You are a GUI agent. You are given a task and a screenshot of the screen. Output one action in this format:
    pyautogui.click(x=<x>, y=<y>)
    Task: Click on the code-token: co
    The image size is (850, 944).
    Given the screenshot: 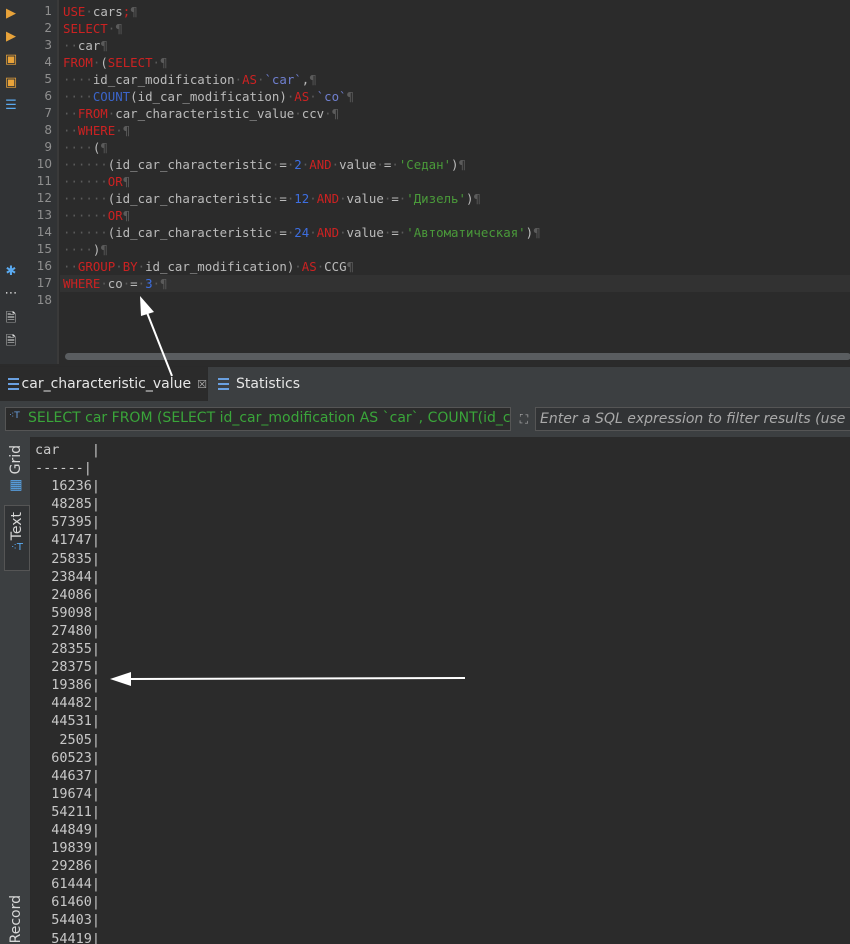 What is the action you would take?
    pyautogui.click(x=115, y=283)
    